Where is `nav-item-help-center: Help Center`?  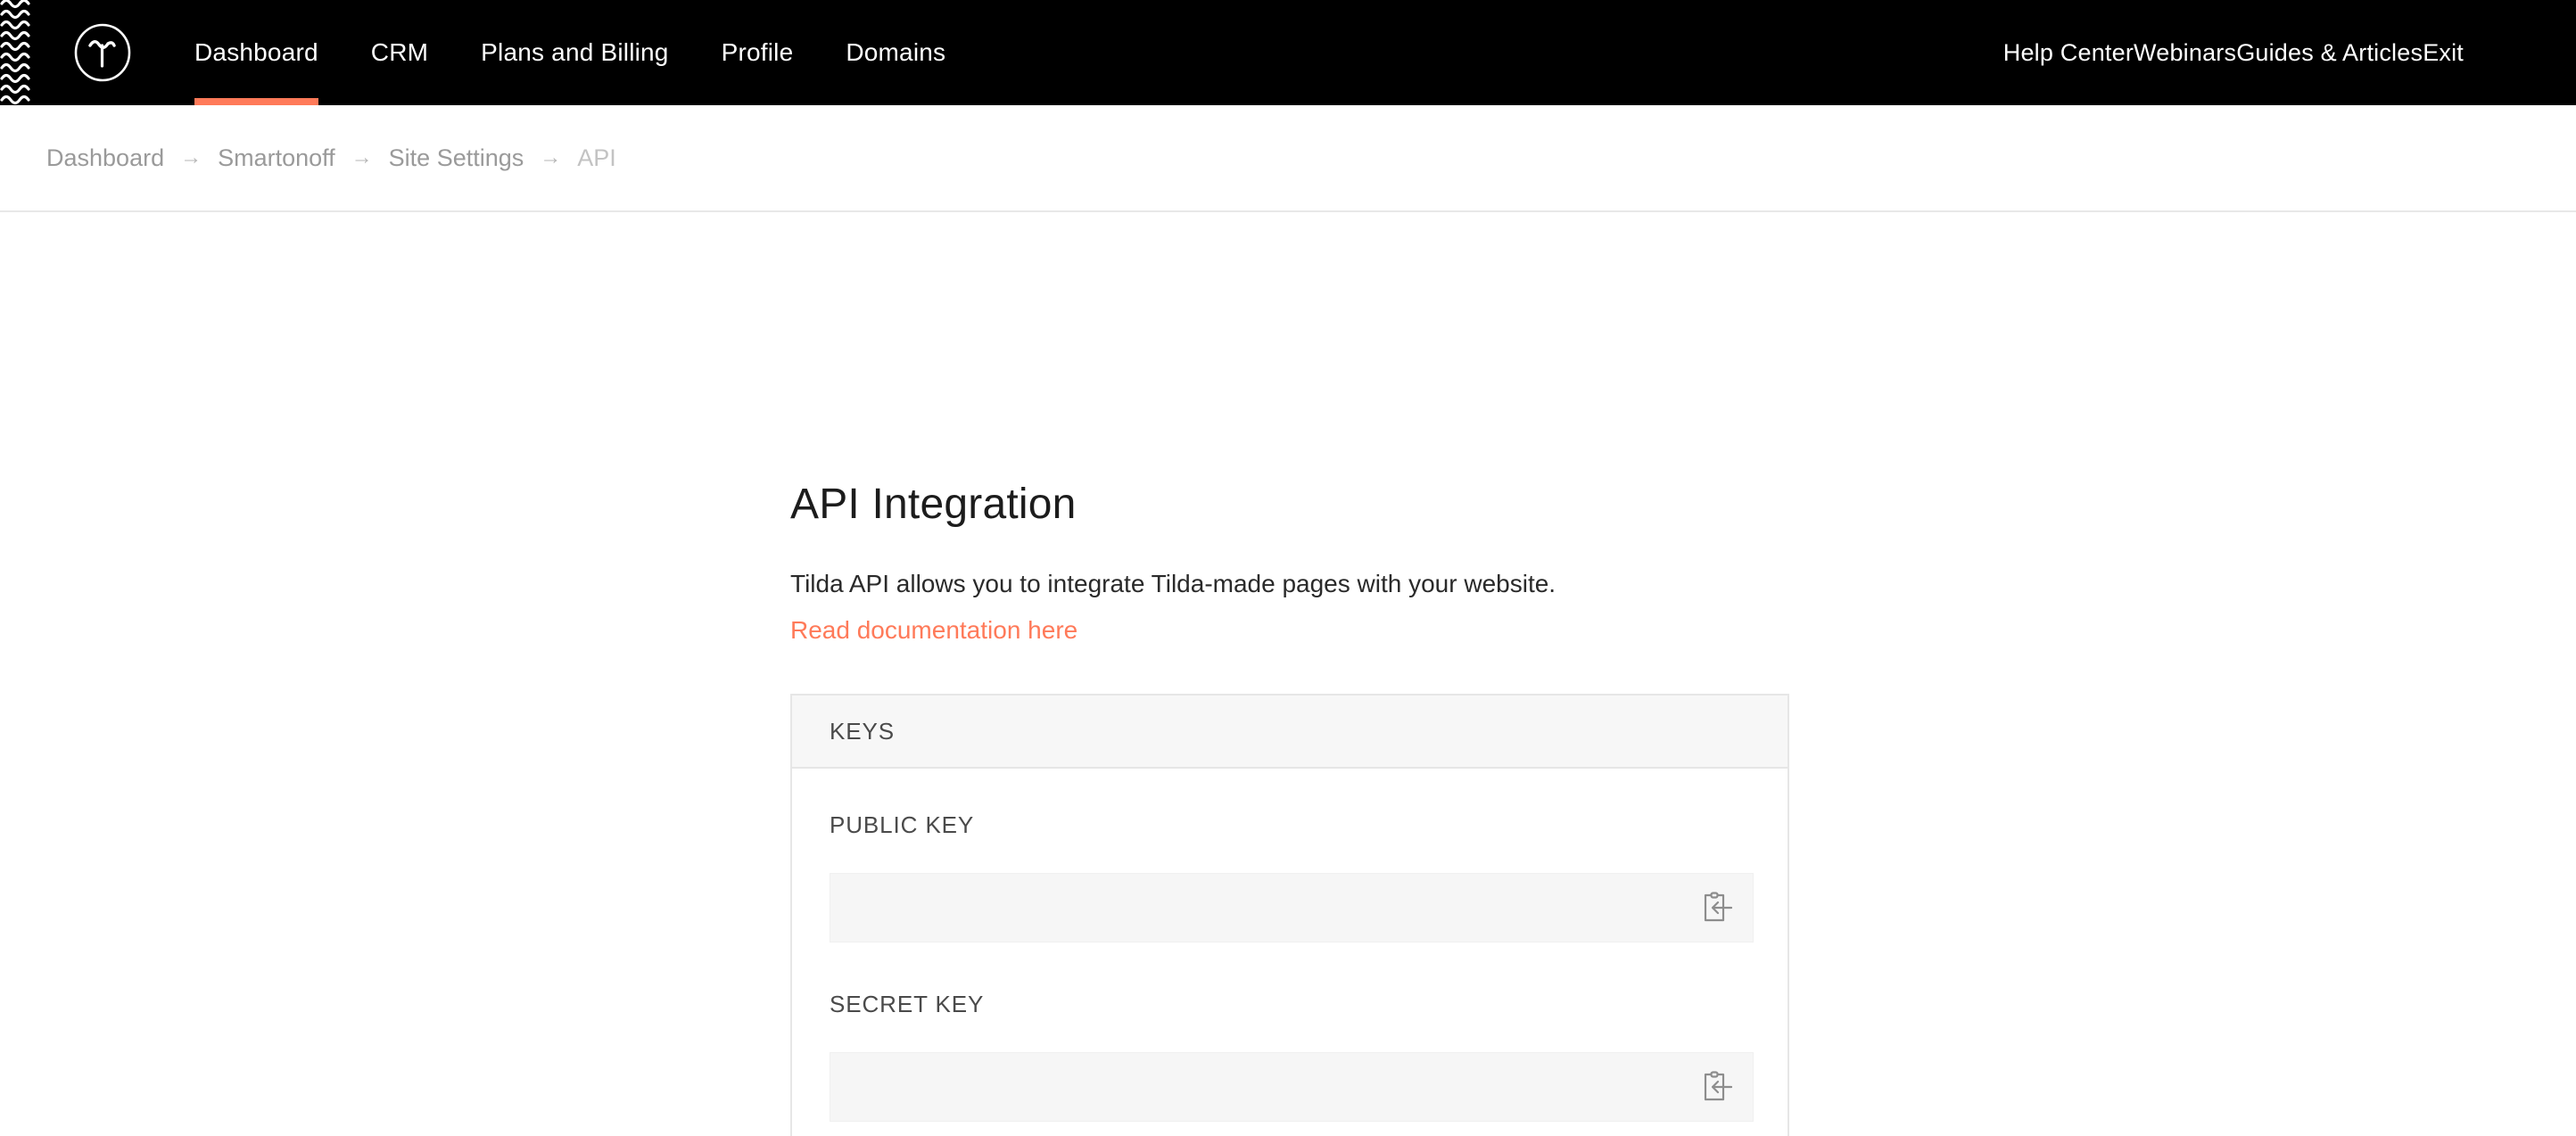 nav-item-help-center: Help Center is located at coordinates (2069, 53).